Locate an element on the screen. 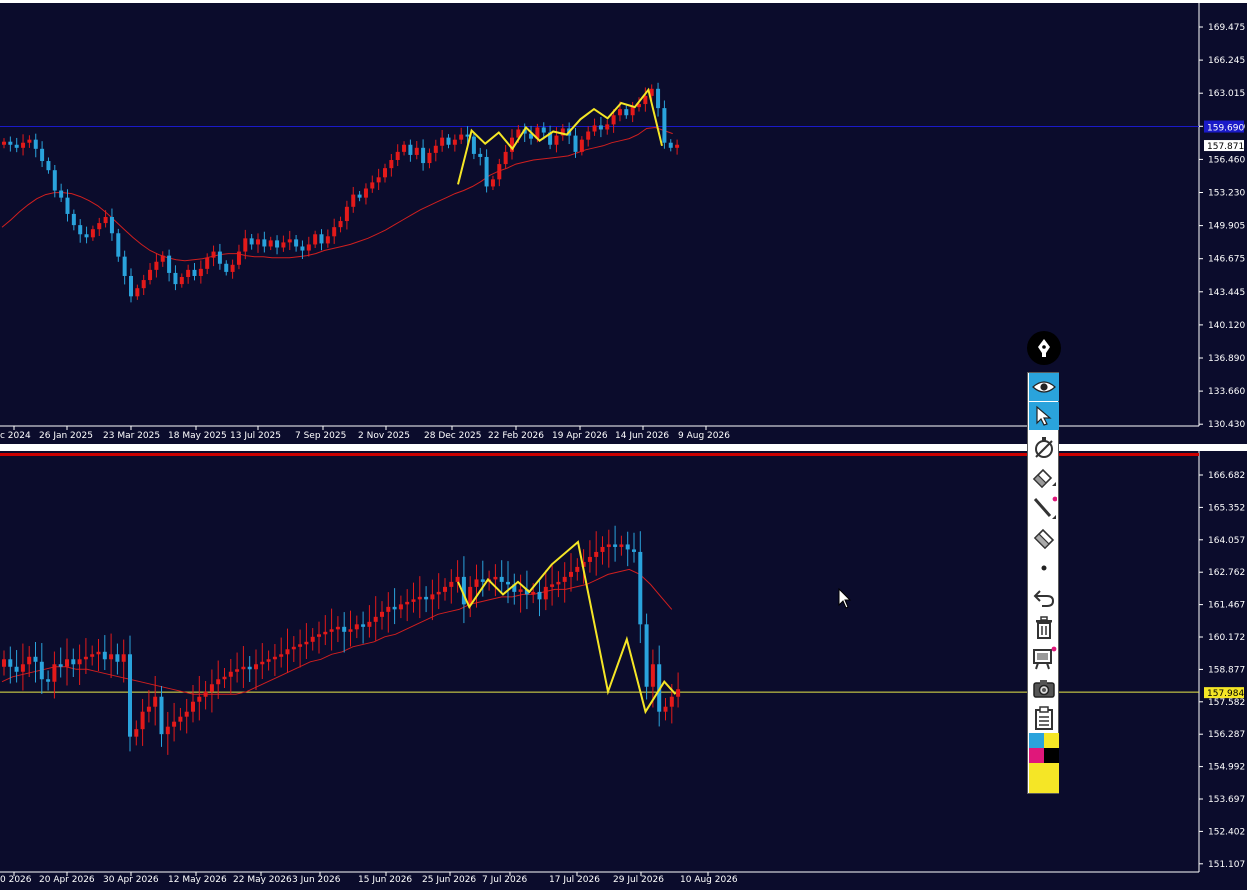  time-tick-label: 18 May 2025 is located at coordinates (197, 436).